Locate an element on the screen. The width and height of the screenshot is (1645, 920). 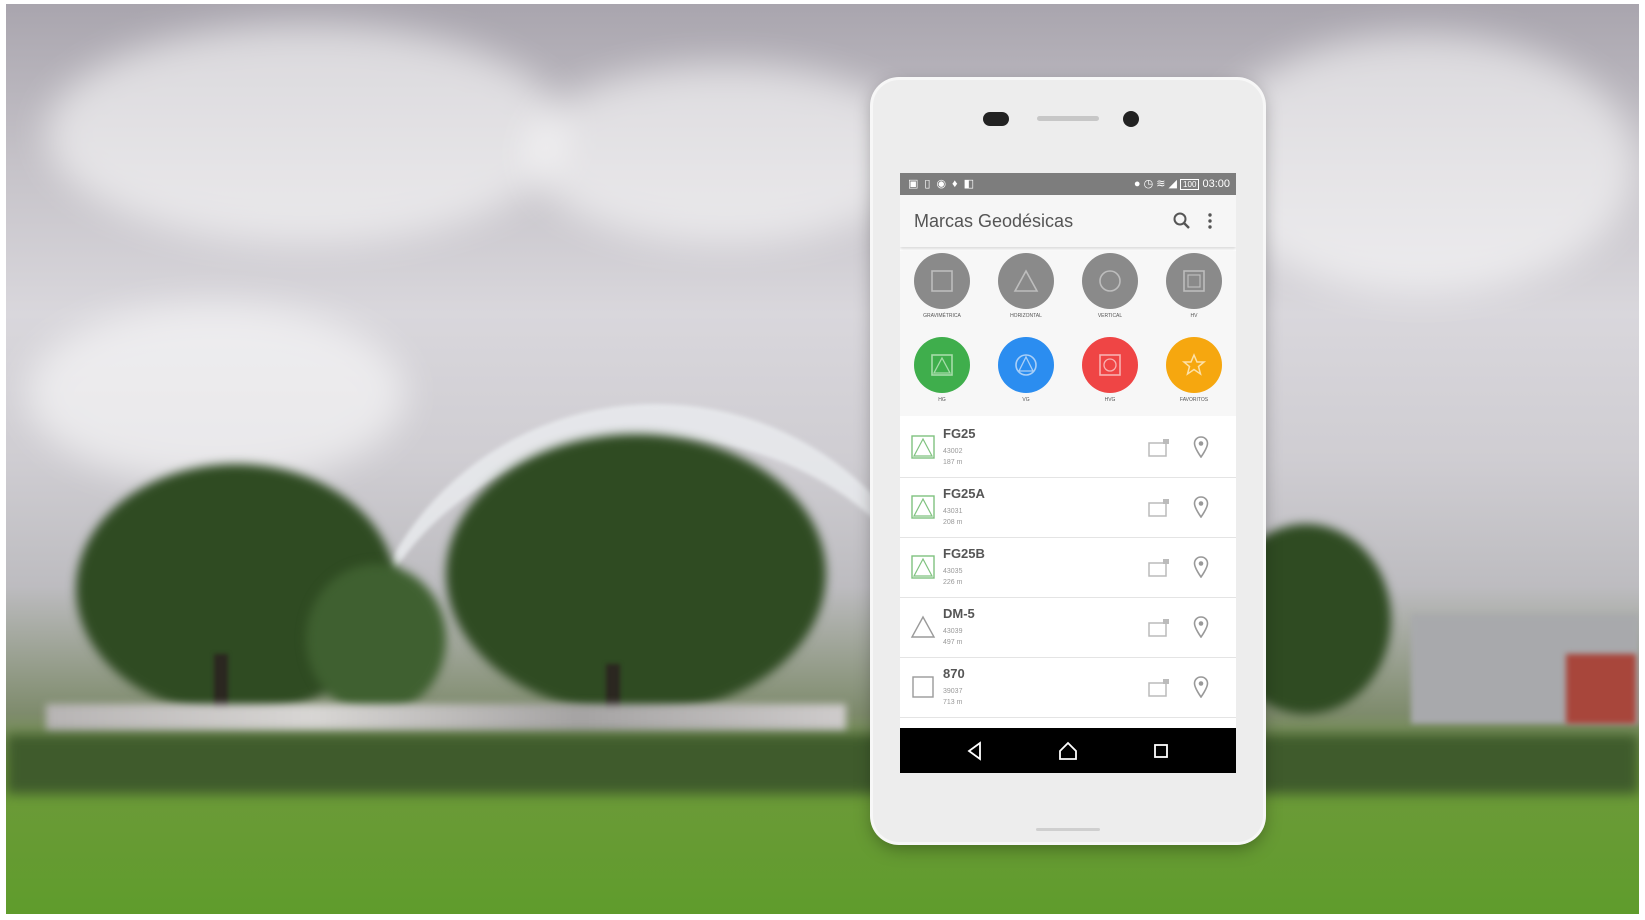
filter-vg: VG is located at coordinates (1026, 370).